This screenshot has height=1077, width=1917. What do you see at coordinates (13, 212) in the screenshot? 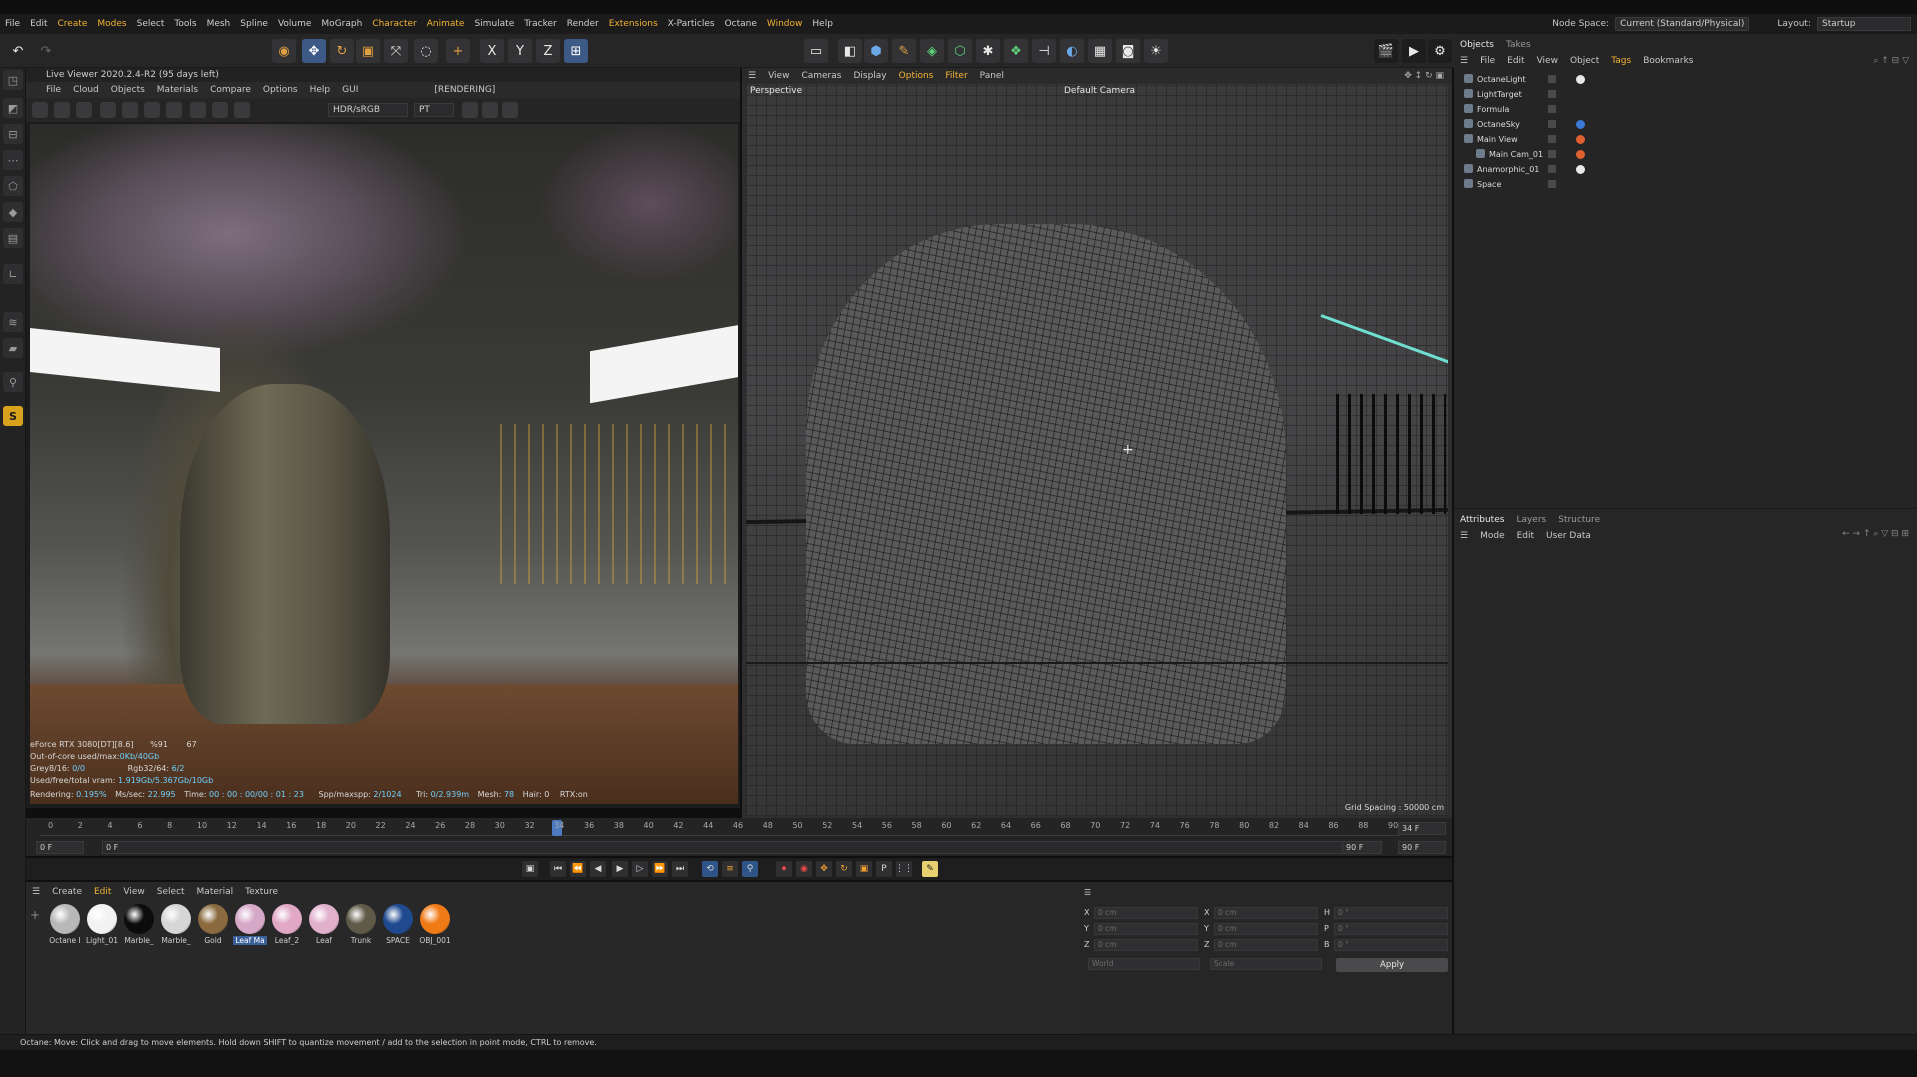
I see `polygons-mode-icon: ◆` at bounding box center [13, 212].